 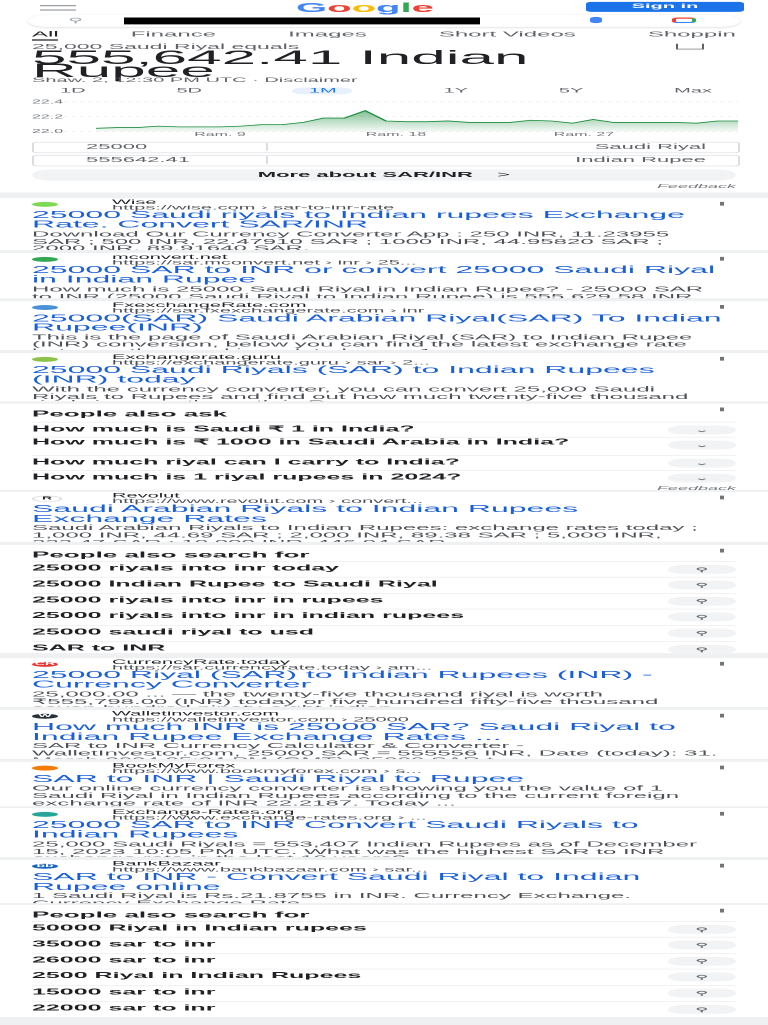 What do you see at coordinates (692, 34) in the screenshot?
I see `tab-shopping: Shoppin` at bounding box center [692, 34].